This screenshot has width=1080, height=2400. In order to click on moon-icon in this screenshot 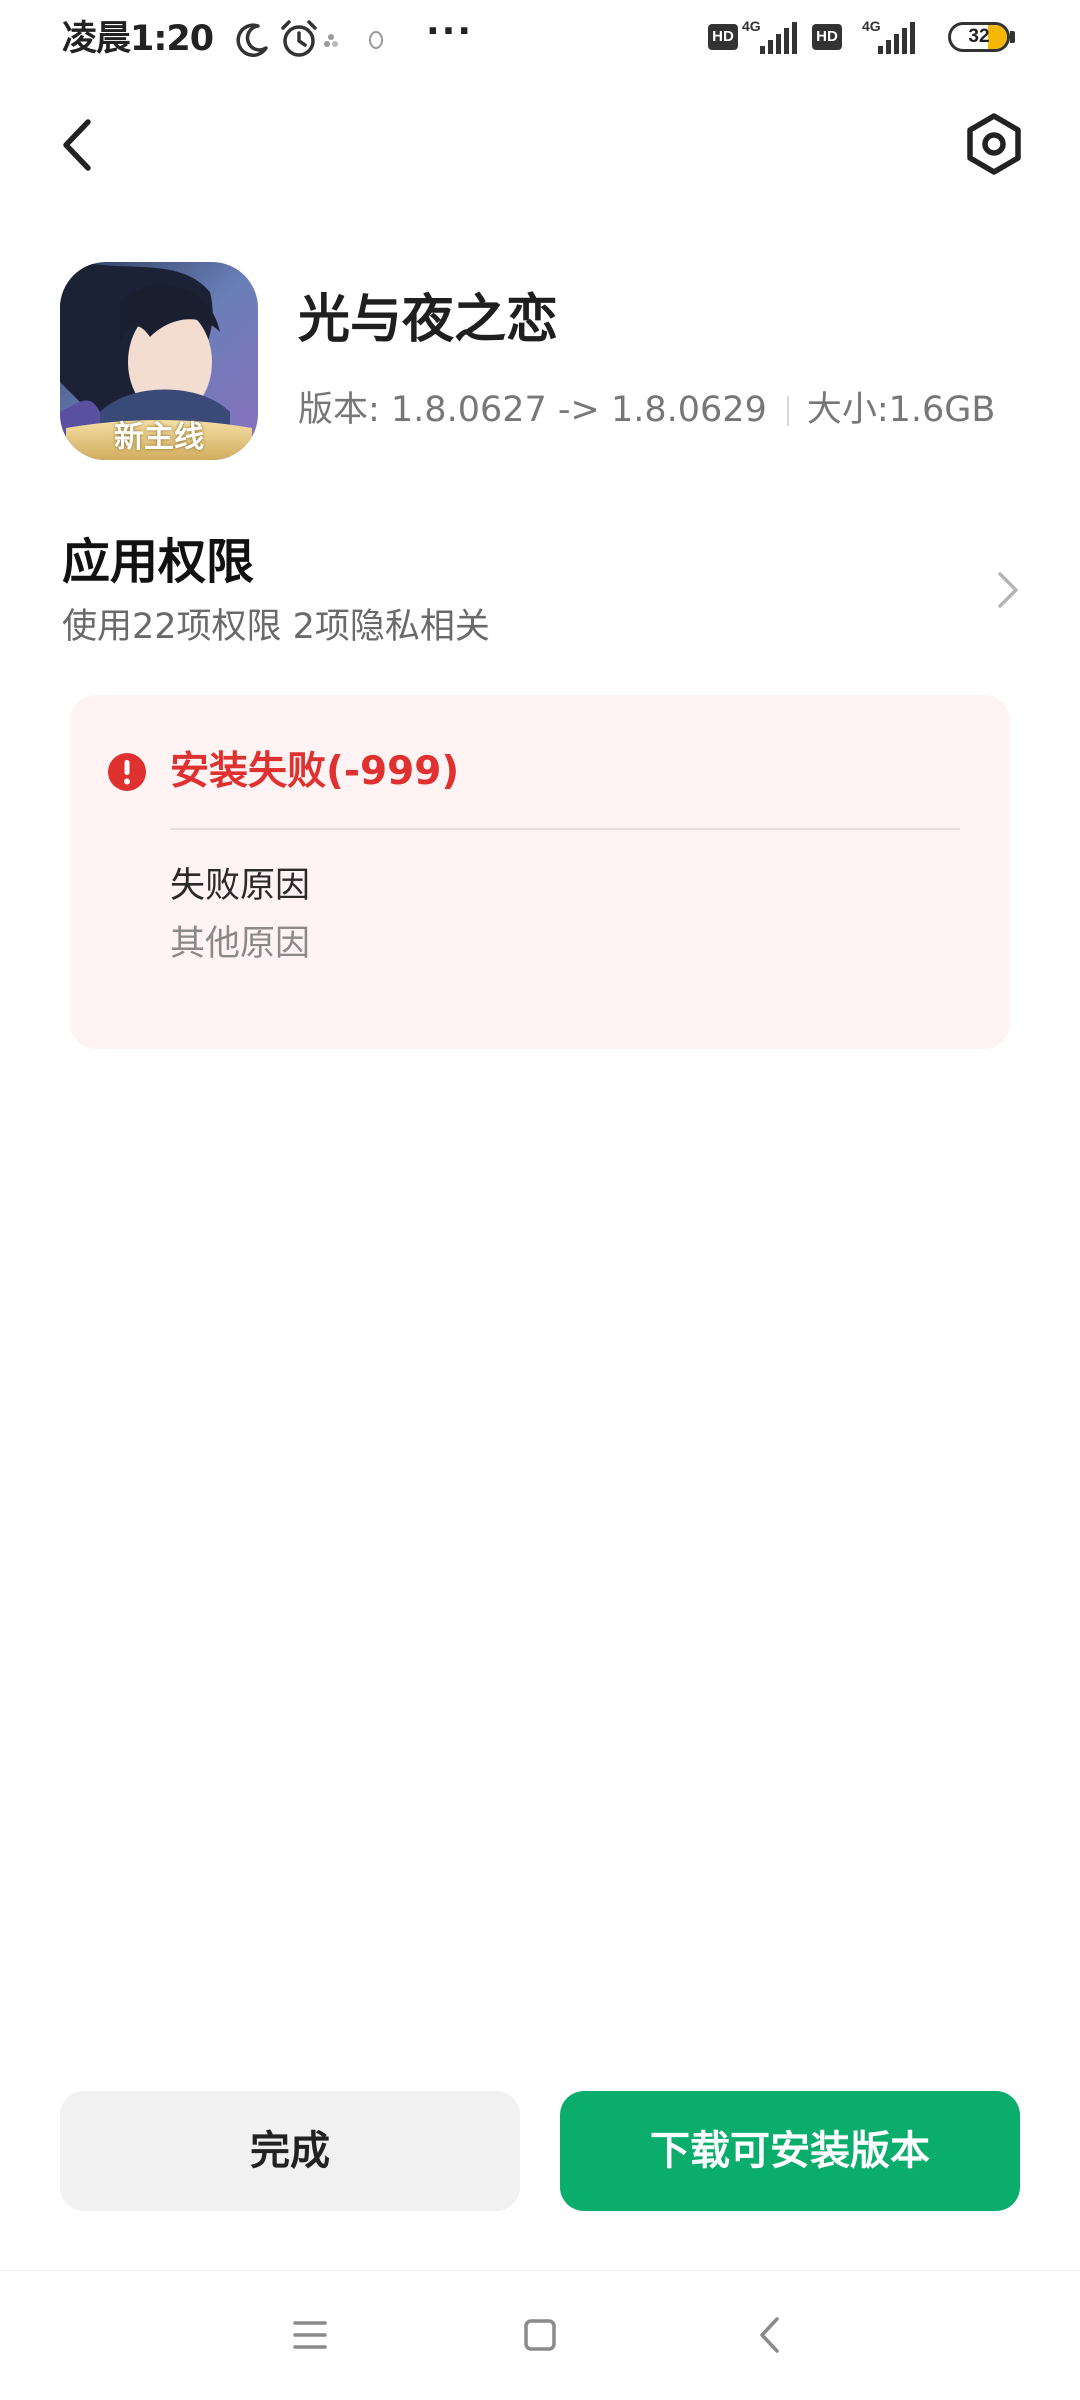, I will do `click(252, 40)`.